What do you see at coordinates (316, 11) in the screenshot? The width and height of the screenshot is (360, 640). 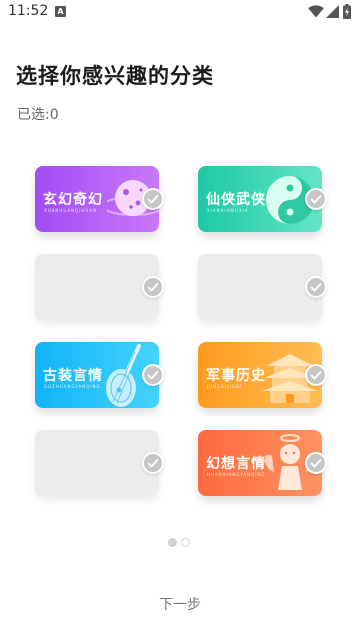 I see `wifi-icon` at bounding box center [316, 11].